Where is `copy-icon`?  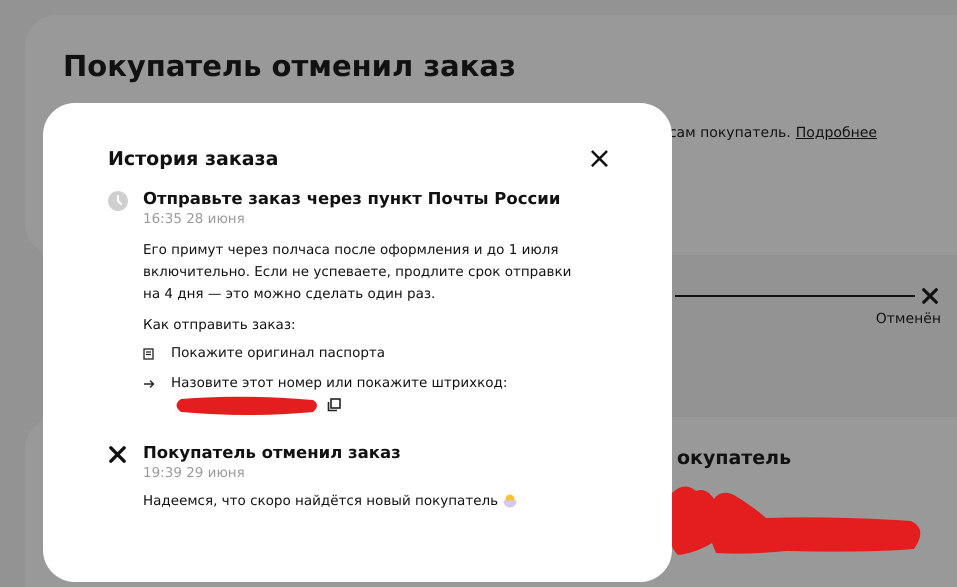 copy-icon is located at coordinates (334, 405).